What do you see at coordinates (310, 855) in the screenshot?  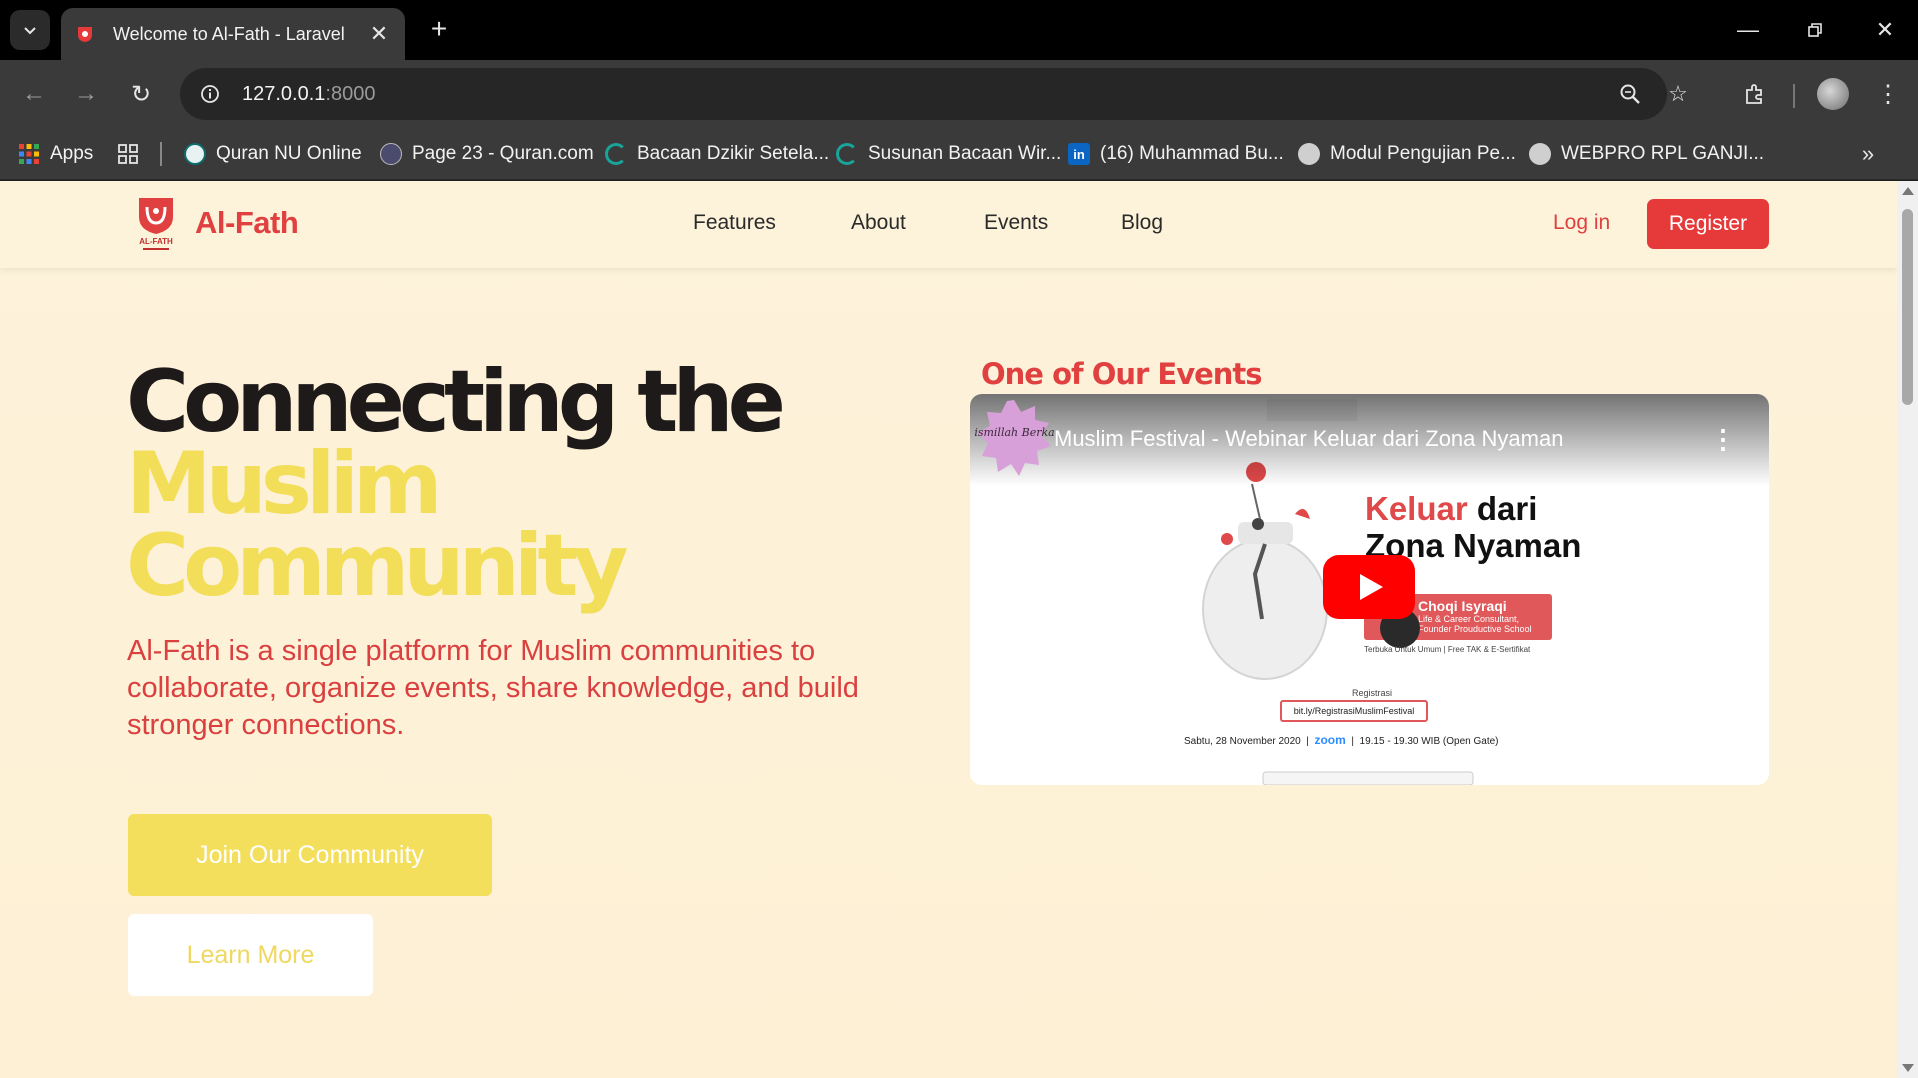 I see `join-community-button: Join Our Community` at bounding box center [310, 855].